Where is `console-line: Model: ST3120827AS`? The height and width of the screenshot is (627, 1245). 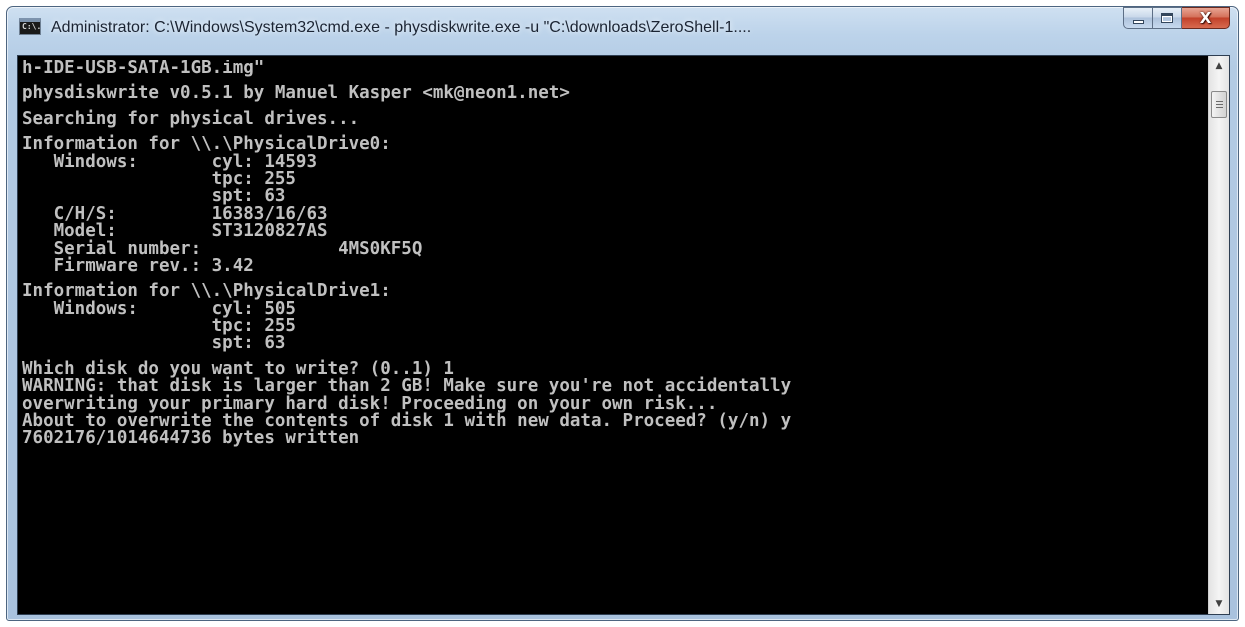 console-line: Model: ST3120827AS is located at coordinates (175, 231).